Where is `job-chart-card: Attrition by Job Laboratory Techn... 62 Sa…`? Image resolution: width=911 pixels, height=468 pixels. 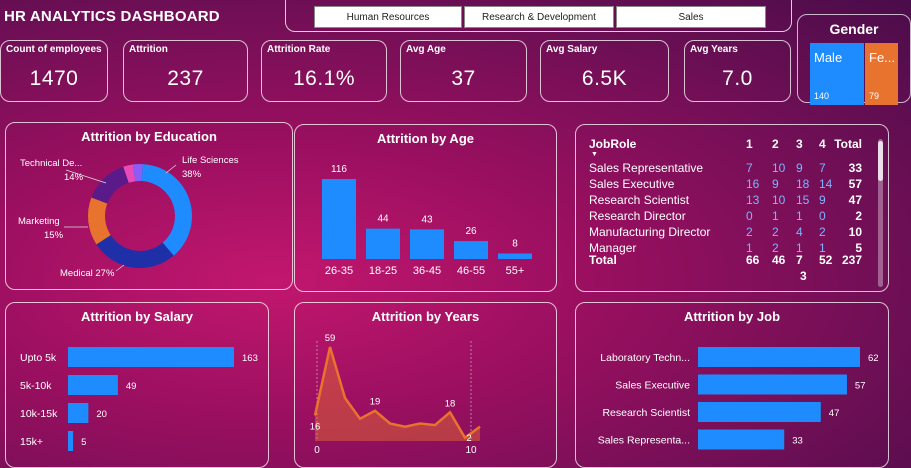
job-chart-card: Attrition by Job Laboratory Techn... 62 Sa… is located at coordinates (732, 385).